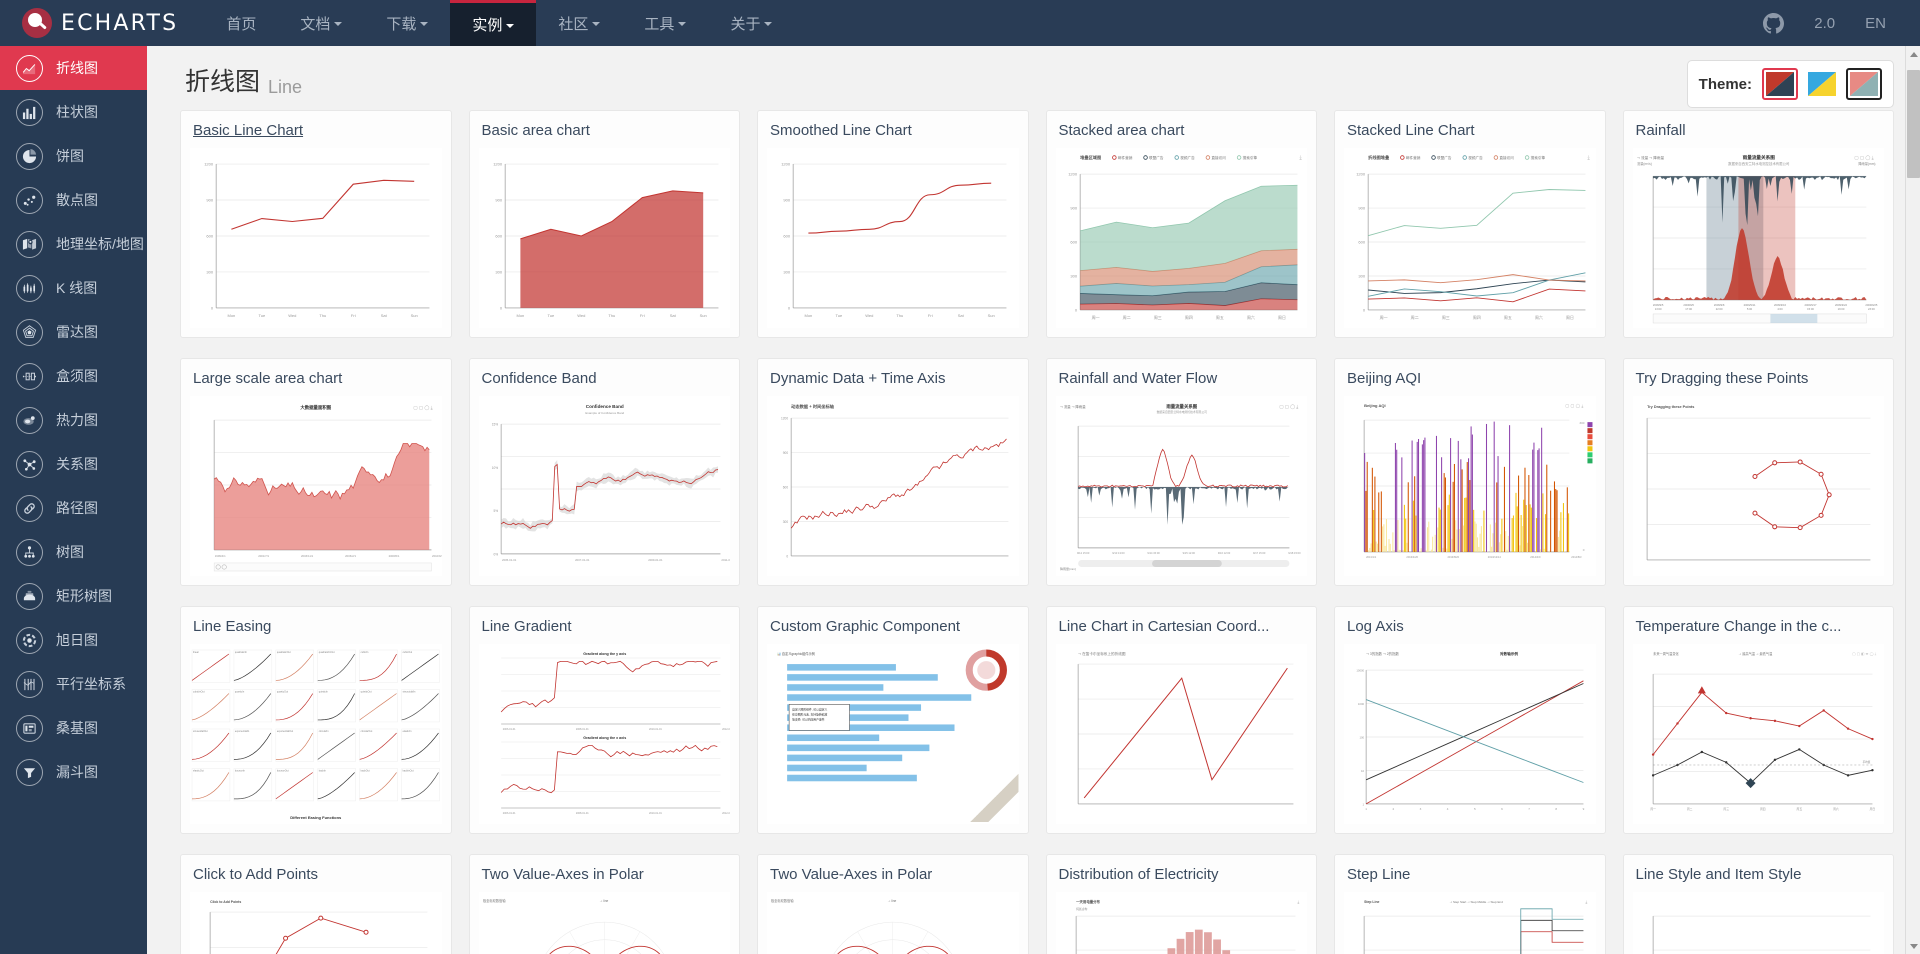 This screenshot has width=1920, height=954. I want to click on gallery-card-title: Step Line, so click(1470, 873).